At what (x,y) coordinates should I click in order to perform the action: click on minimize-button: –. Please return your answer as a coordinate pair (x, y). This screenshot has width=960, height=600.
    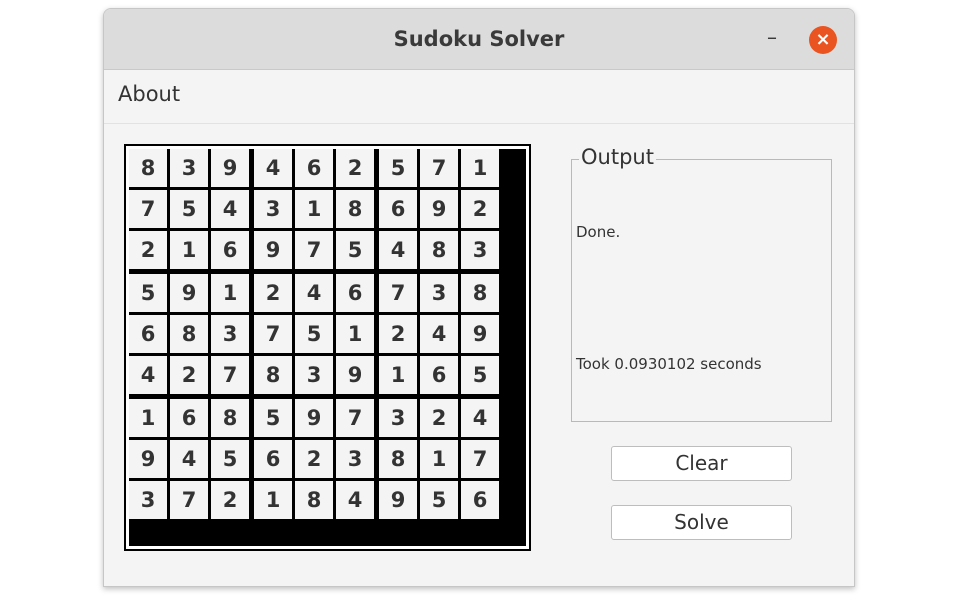
    Looking at the image, I should click on (772, 38).